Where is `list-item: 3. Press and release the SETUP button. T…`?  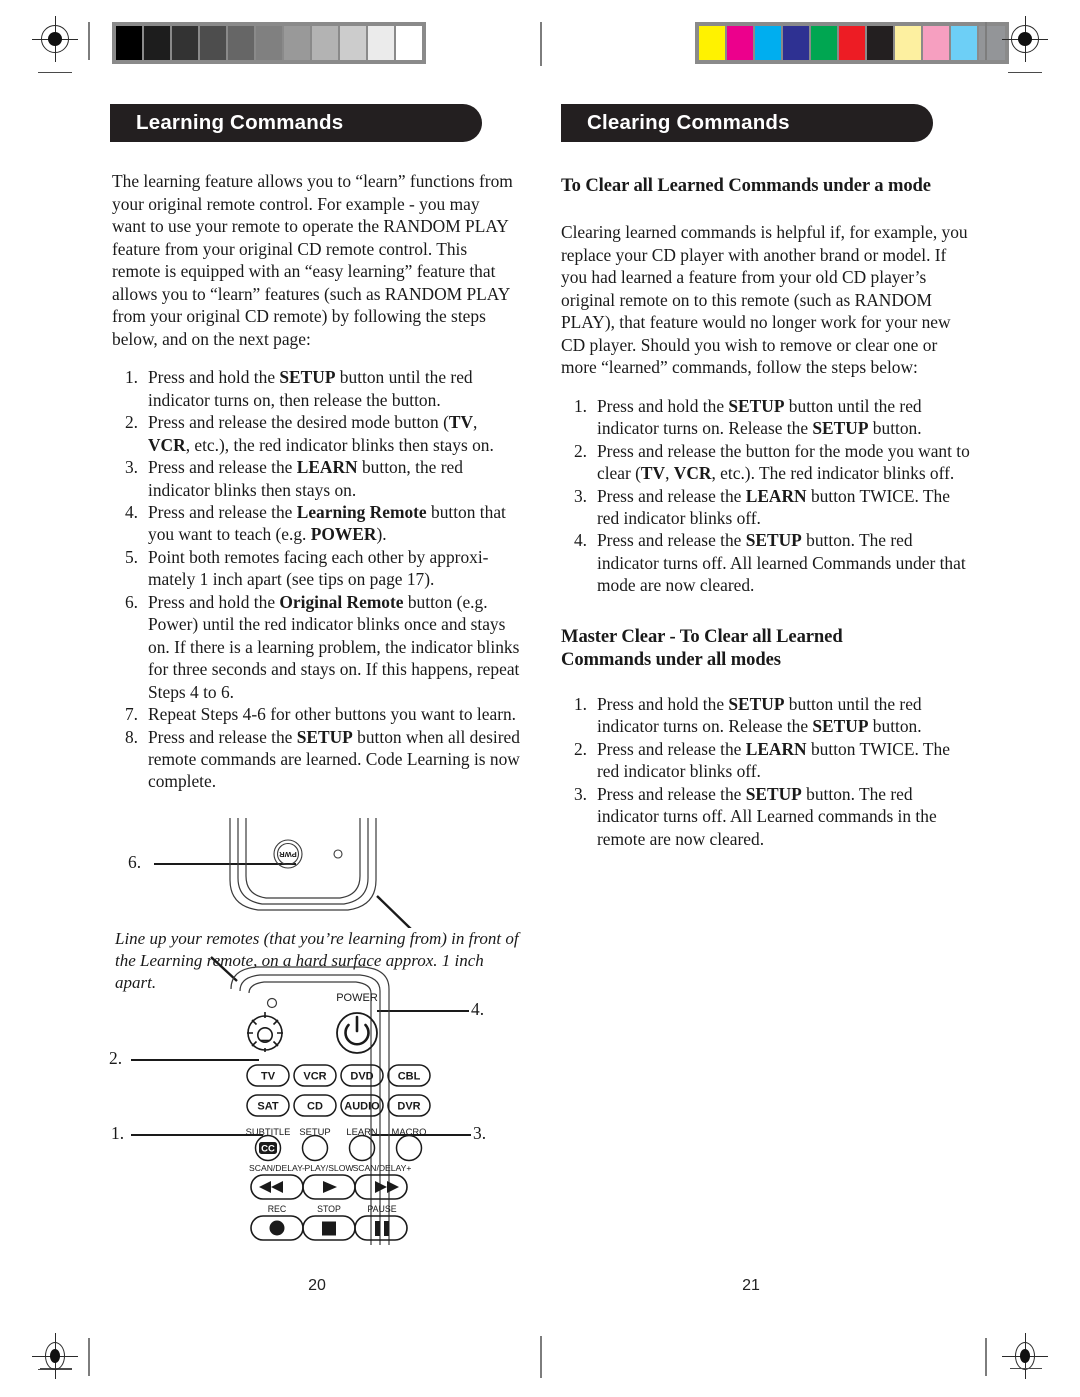
list-item: 3. Press and release the SETUP button. T… is located at coordinates (766, 816).